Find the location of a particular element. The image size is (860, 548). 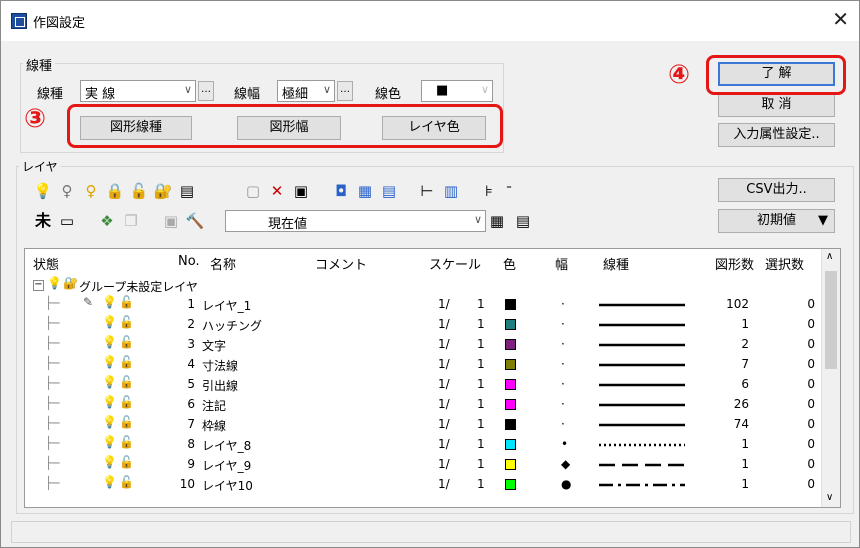

table-row: ├─ ✎ 💡 🔓 1 レイヤ_1 1/1 · 102 0 is located at coordinates (422, 304).